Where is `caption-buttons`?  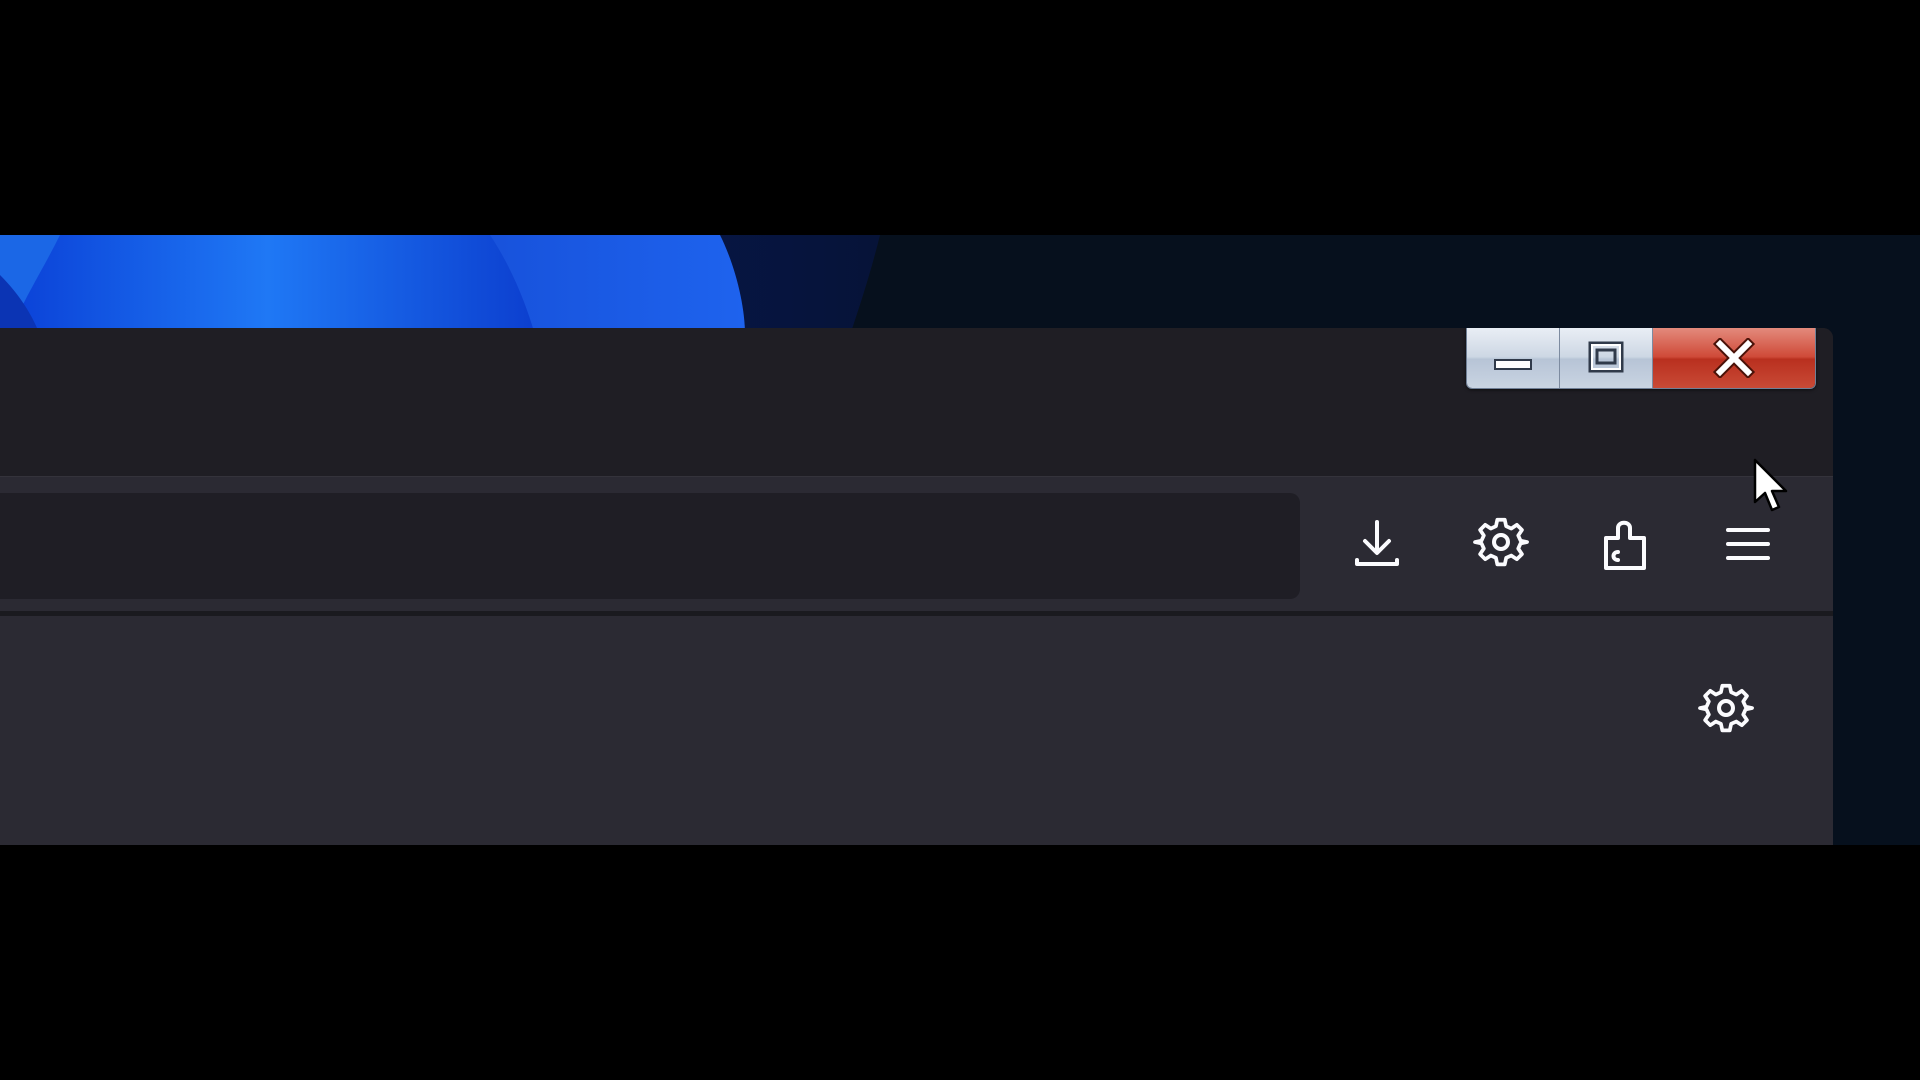
caption-buttons is located at coordinates (1641, 358).